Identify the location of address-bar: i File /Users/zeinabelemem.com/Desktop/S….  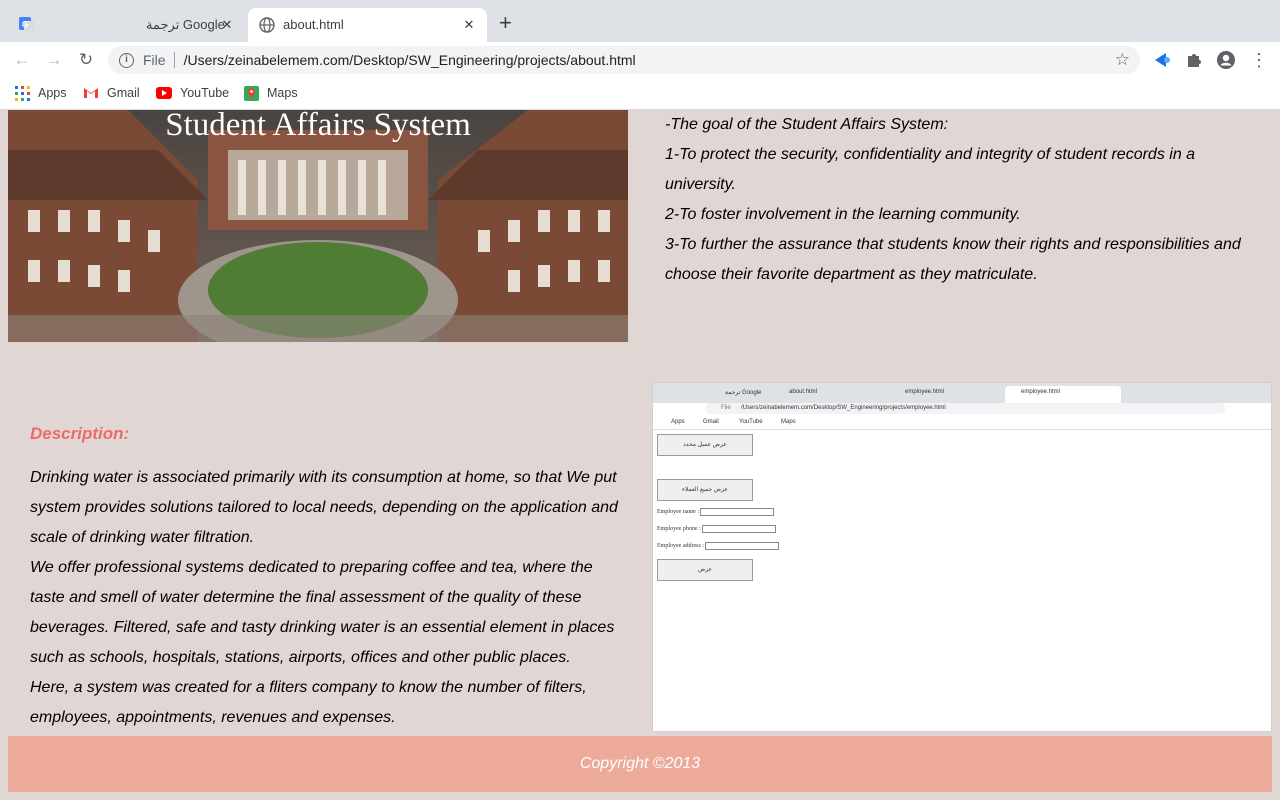
(624, 60).